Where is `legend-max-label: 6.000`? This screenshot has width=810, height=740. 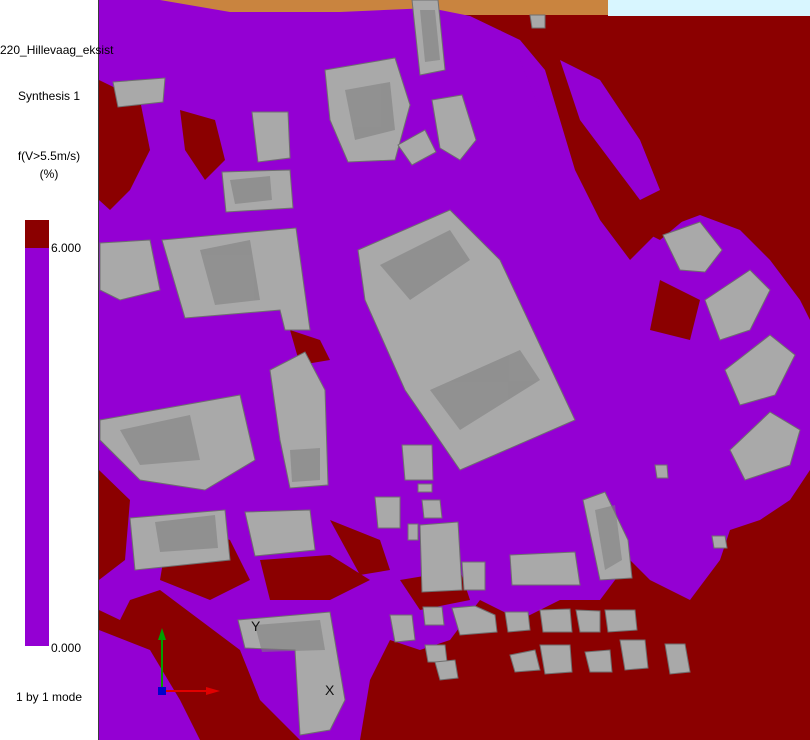 legend-max-label: 6.000 is located at coordinates (66, 248).